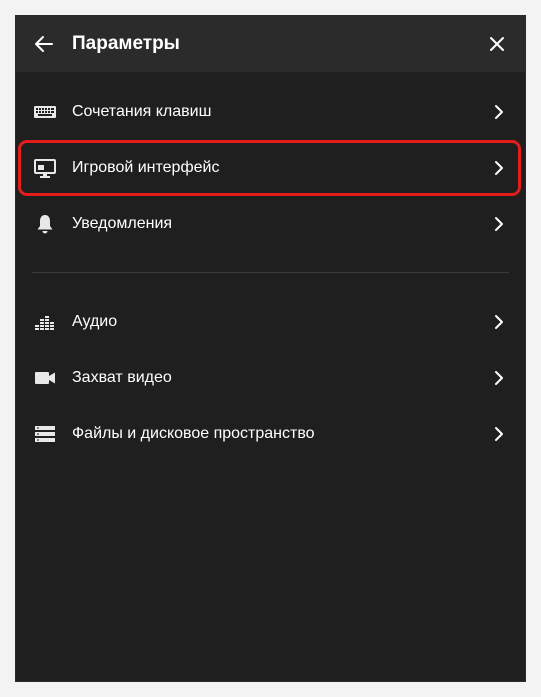 Image resolution: width=541 pixels, height=697 pixels. What do you see at coordinates (45, 434) in the screenshot?
I see `storage-icon` at bounding box center [45, 434].